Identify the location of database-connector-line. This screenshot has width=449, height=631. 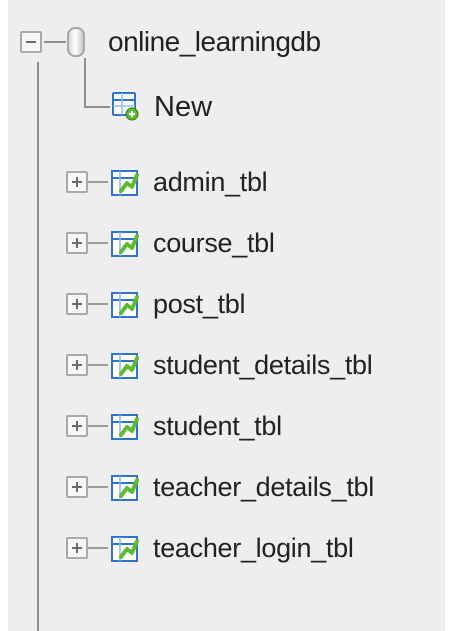
(55, 42).